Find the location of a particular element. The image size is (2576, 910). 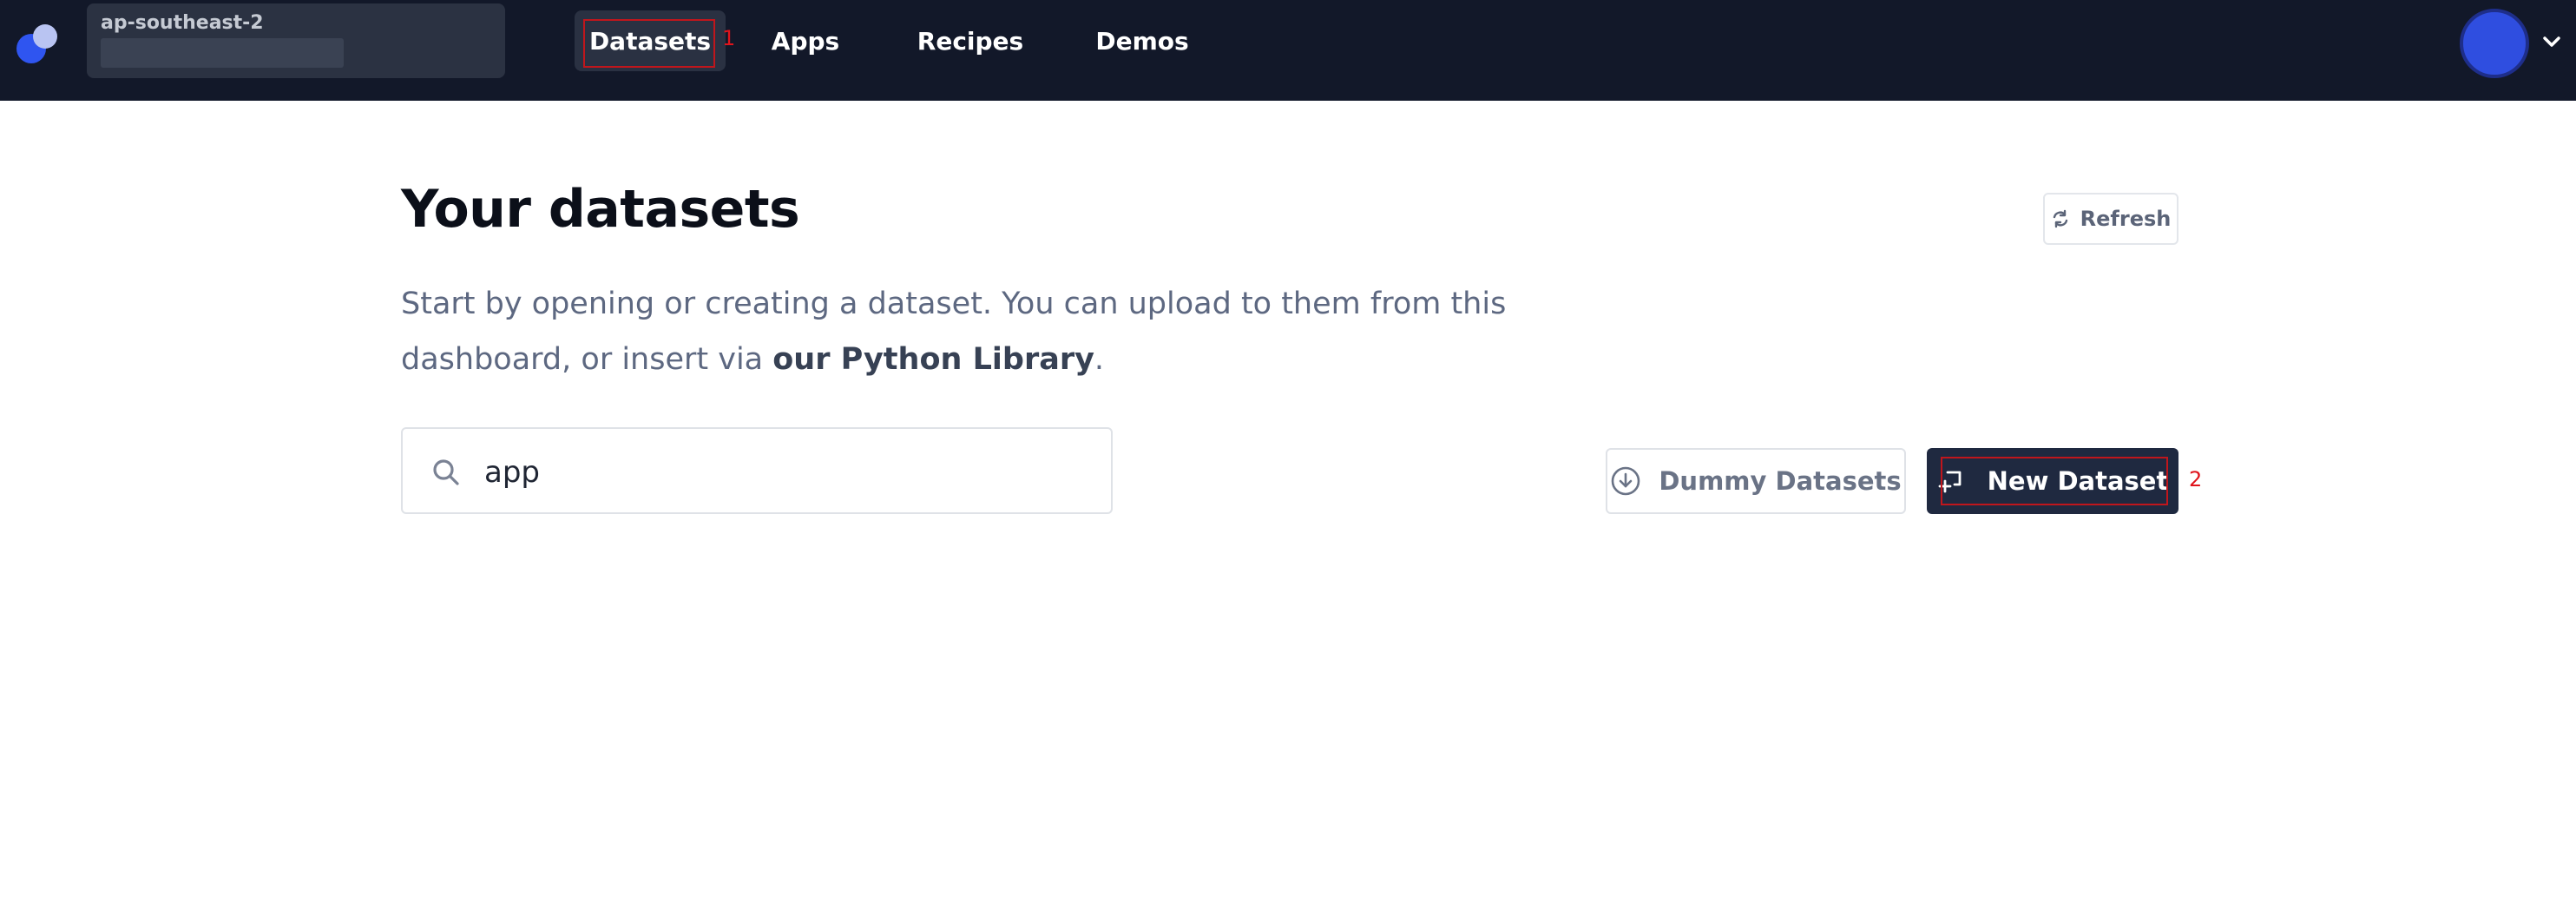

nav-item-datasets: Datasets is located at coordinates (650, 40).